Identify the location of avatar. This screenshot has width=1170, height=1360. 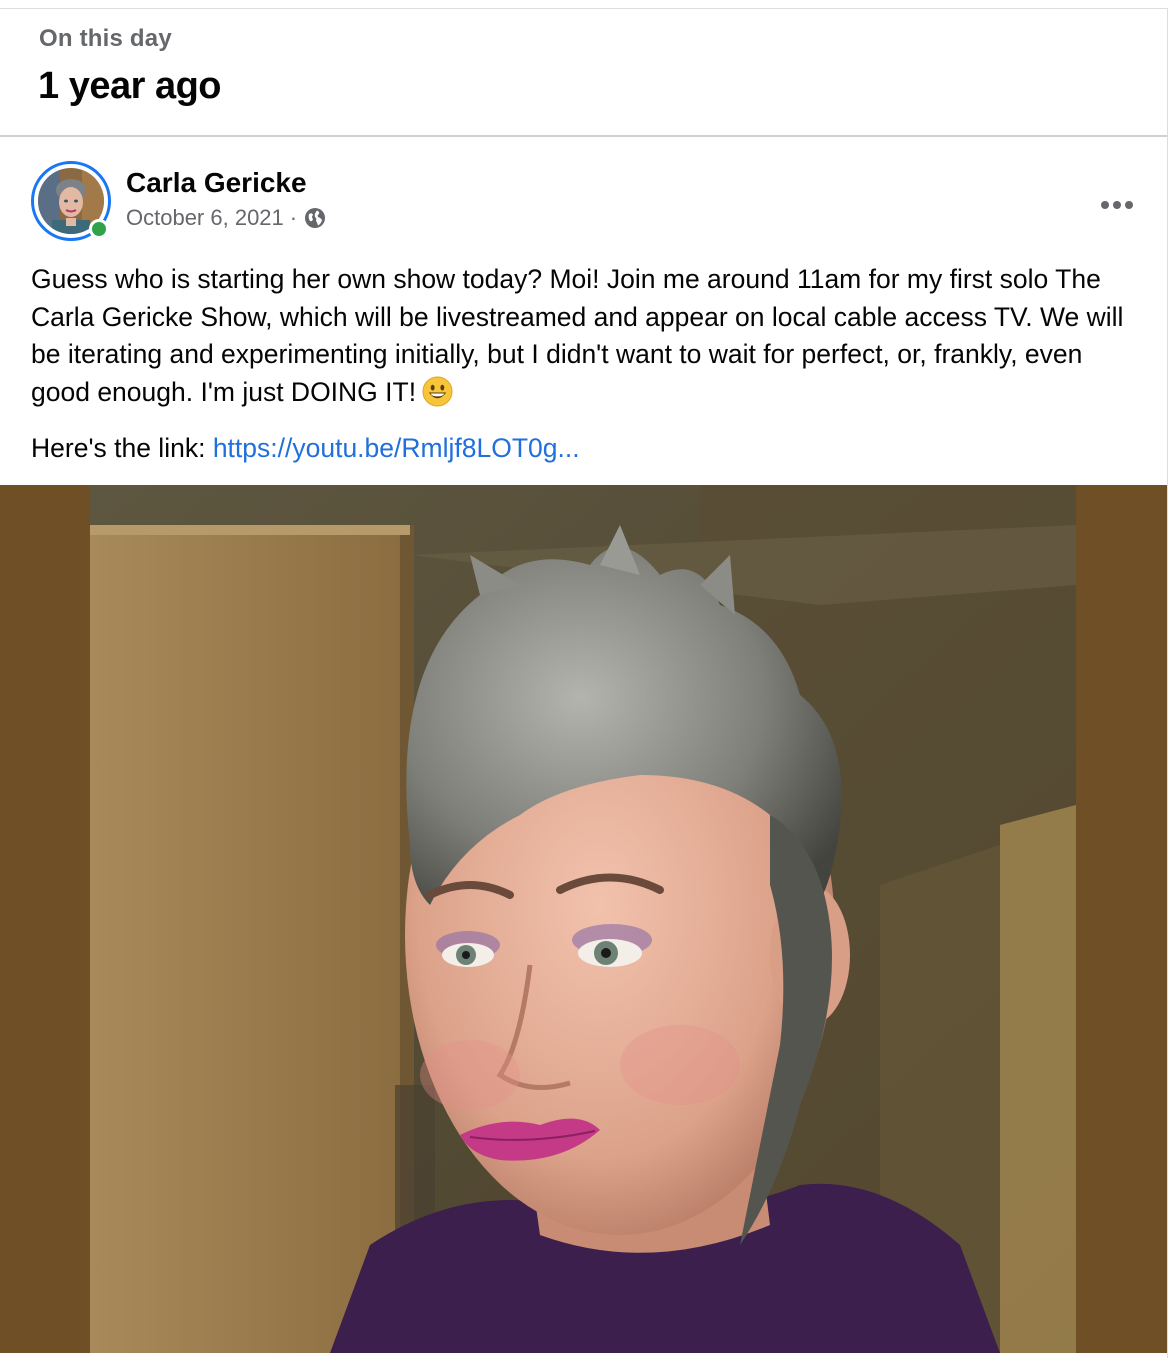
(71, 201).